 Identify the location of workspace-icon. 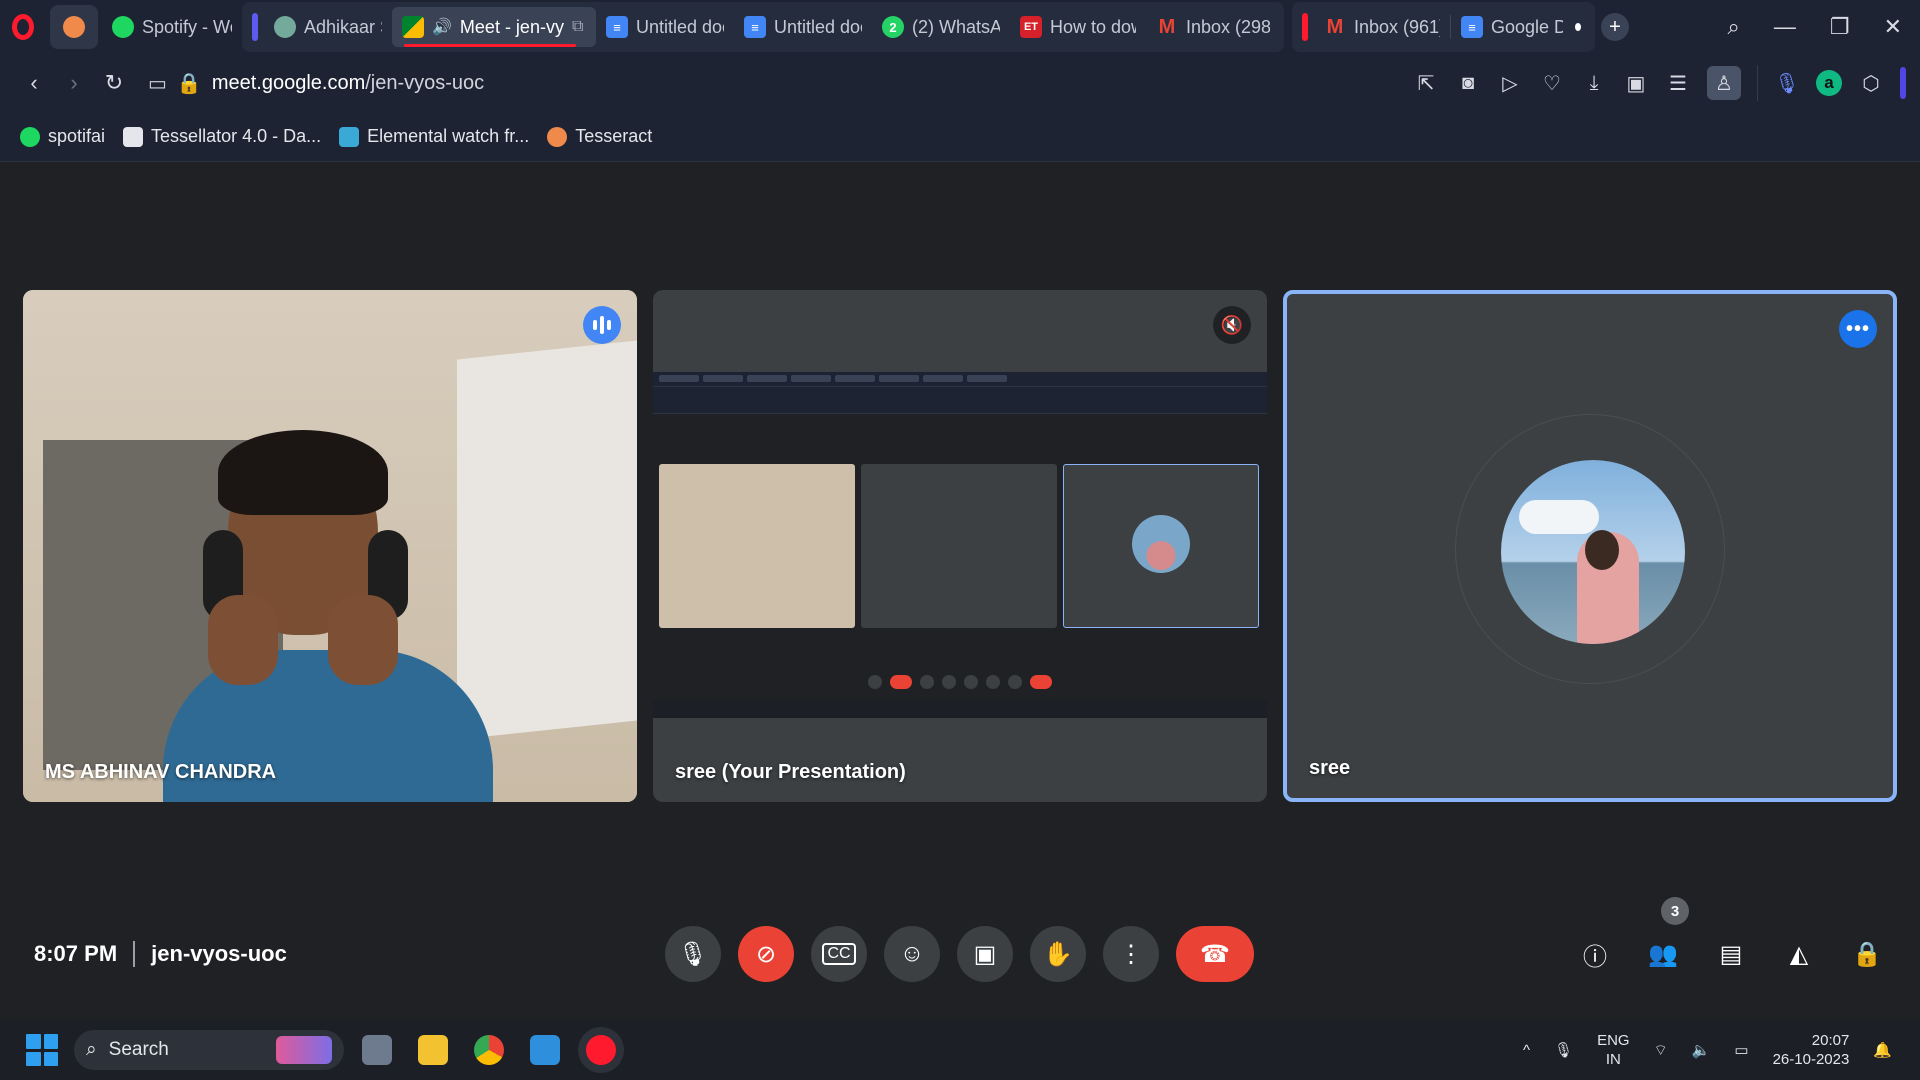
(74, 27).